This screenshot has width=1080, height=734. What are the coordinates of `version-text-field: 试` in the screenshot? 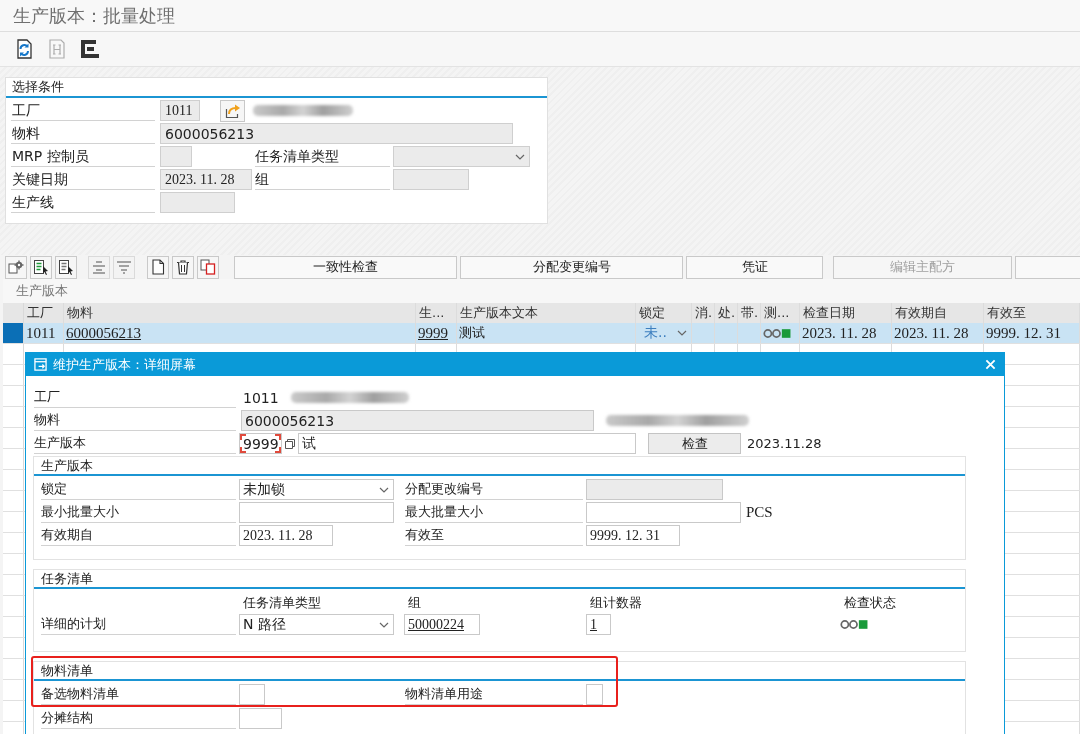 It's located at (467, 443).